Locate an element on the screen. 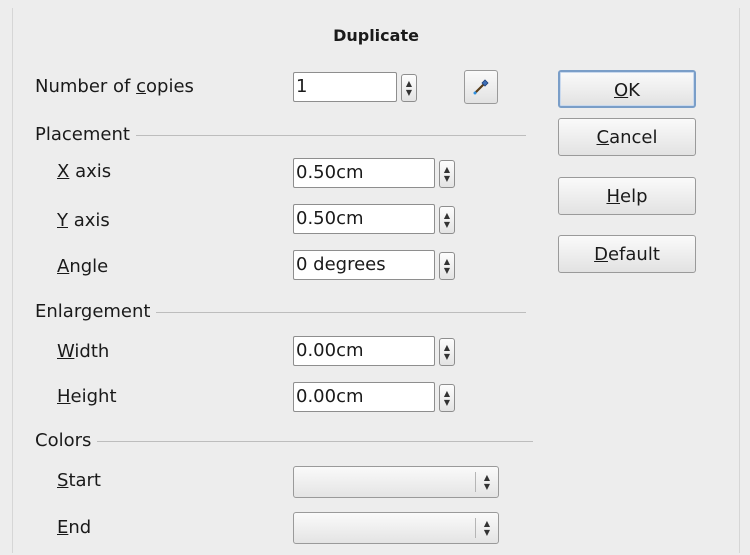 This screenshot has width=750, height=555. colors-divider is located at coordinates (315, 441).